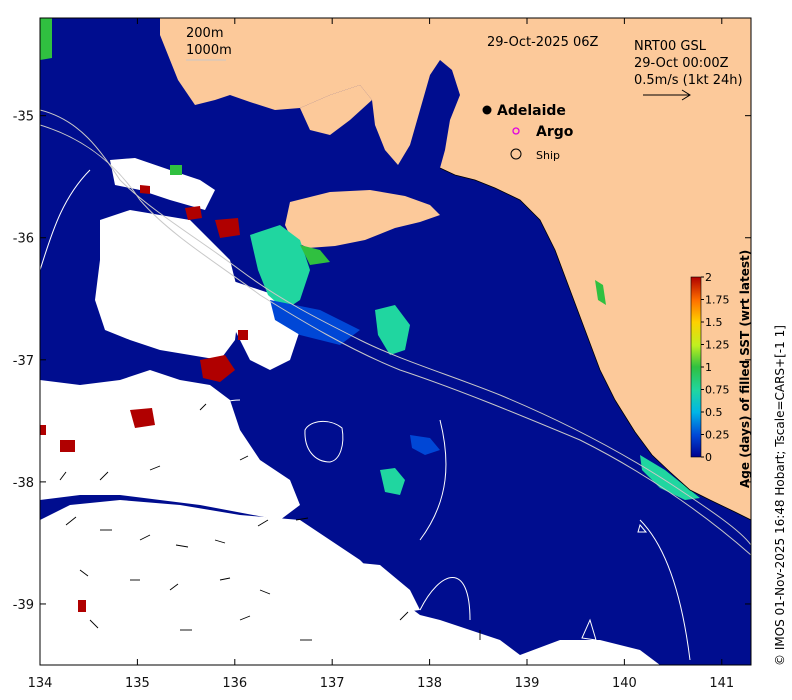 This screenshot has height=700, width=792. I want to click on y-tick-label: -37, so click(23, 361).